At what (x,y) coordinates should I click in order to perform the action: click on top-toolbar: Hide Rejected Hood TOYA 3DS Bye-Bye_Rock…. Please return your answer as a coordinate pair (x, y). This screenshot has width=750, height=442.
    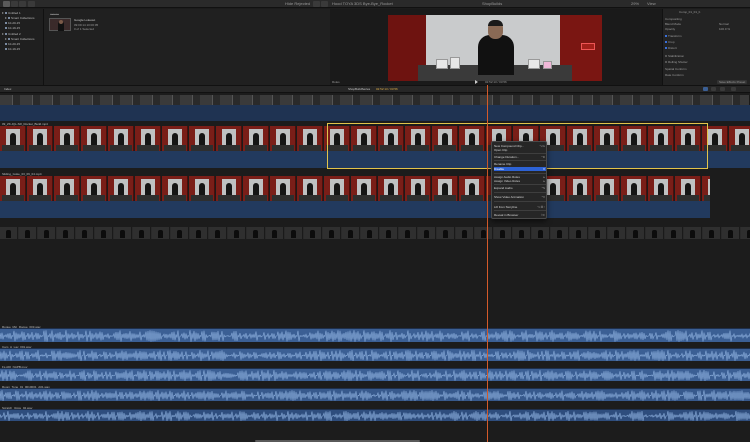
    Looking at the image, I should click on (375, 4).